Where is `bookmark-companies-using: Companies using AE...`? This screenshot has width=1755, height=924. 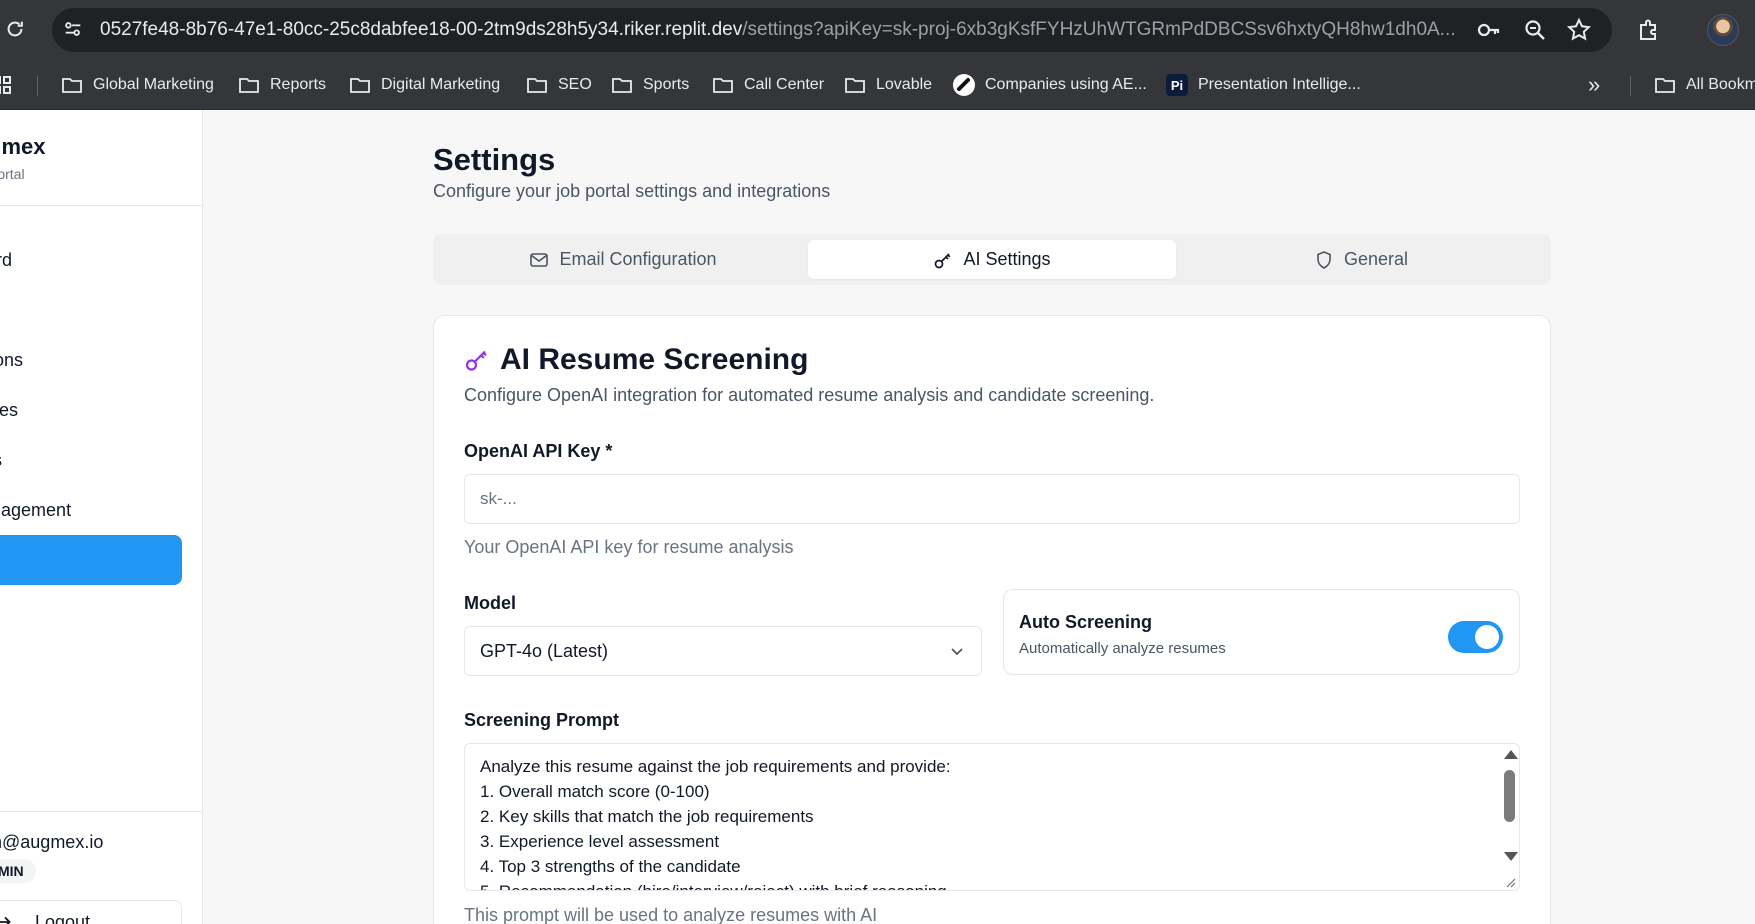
bookmark-companies-using: Companies using AE... is located at coordinates (1050, 85).